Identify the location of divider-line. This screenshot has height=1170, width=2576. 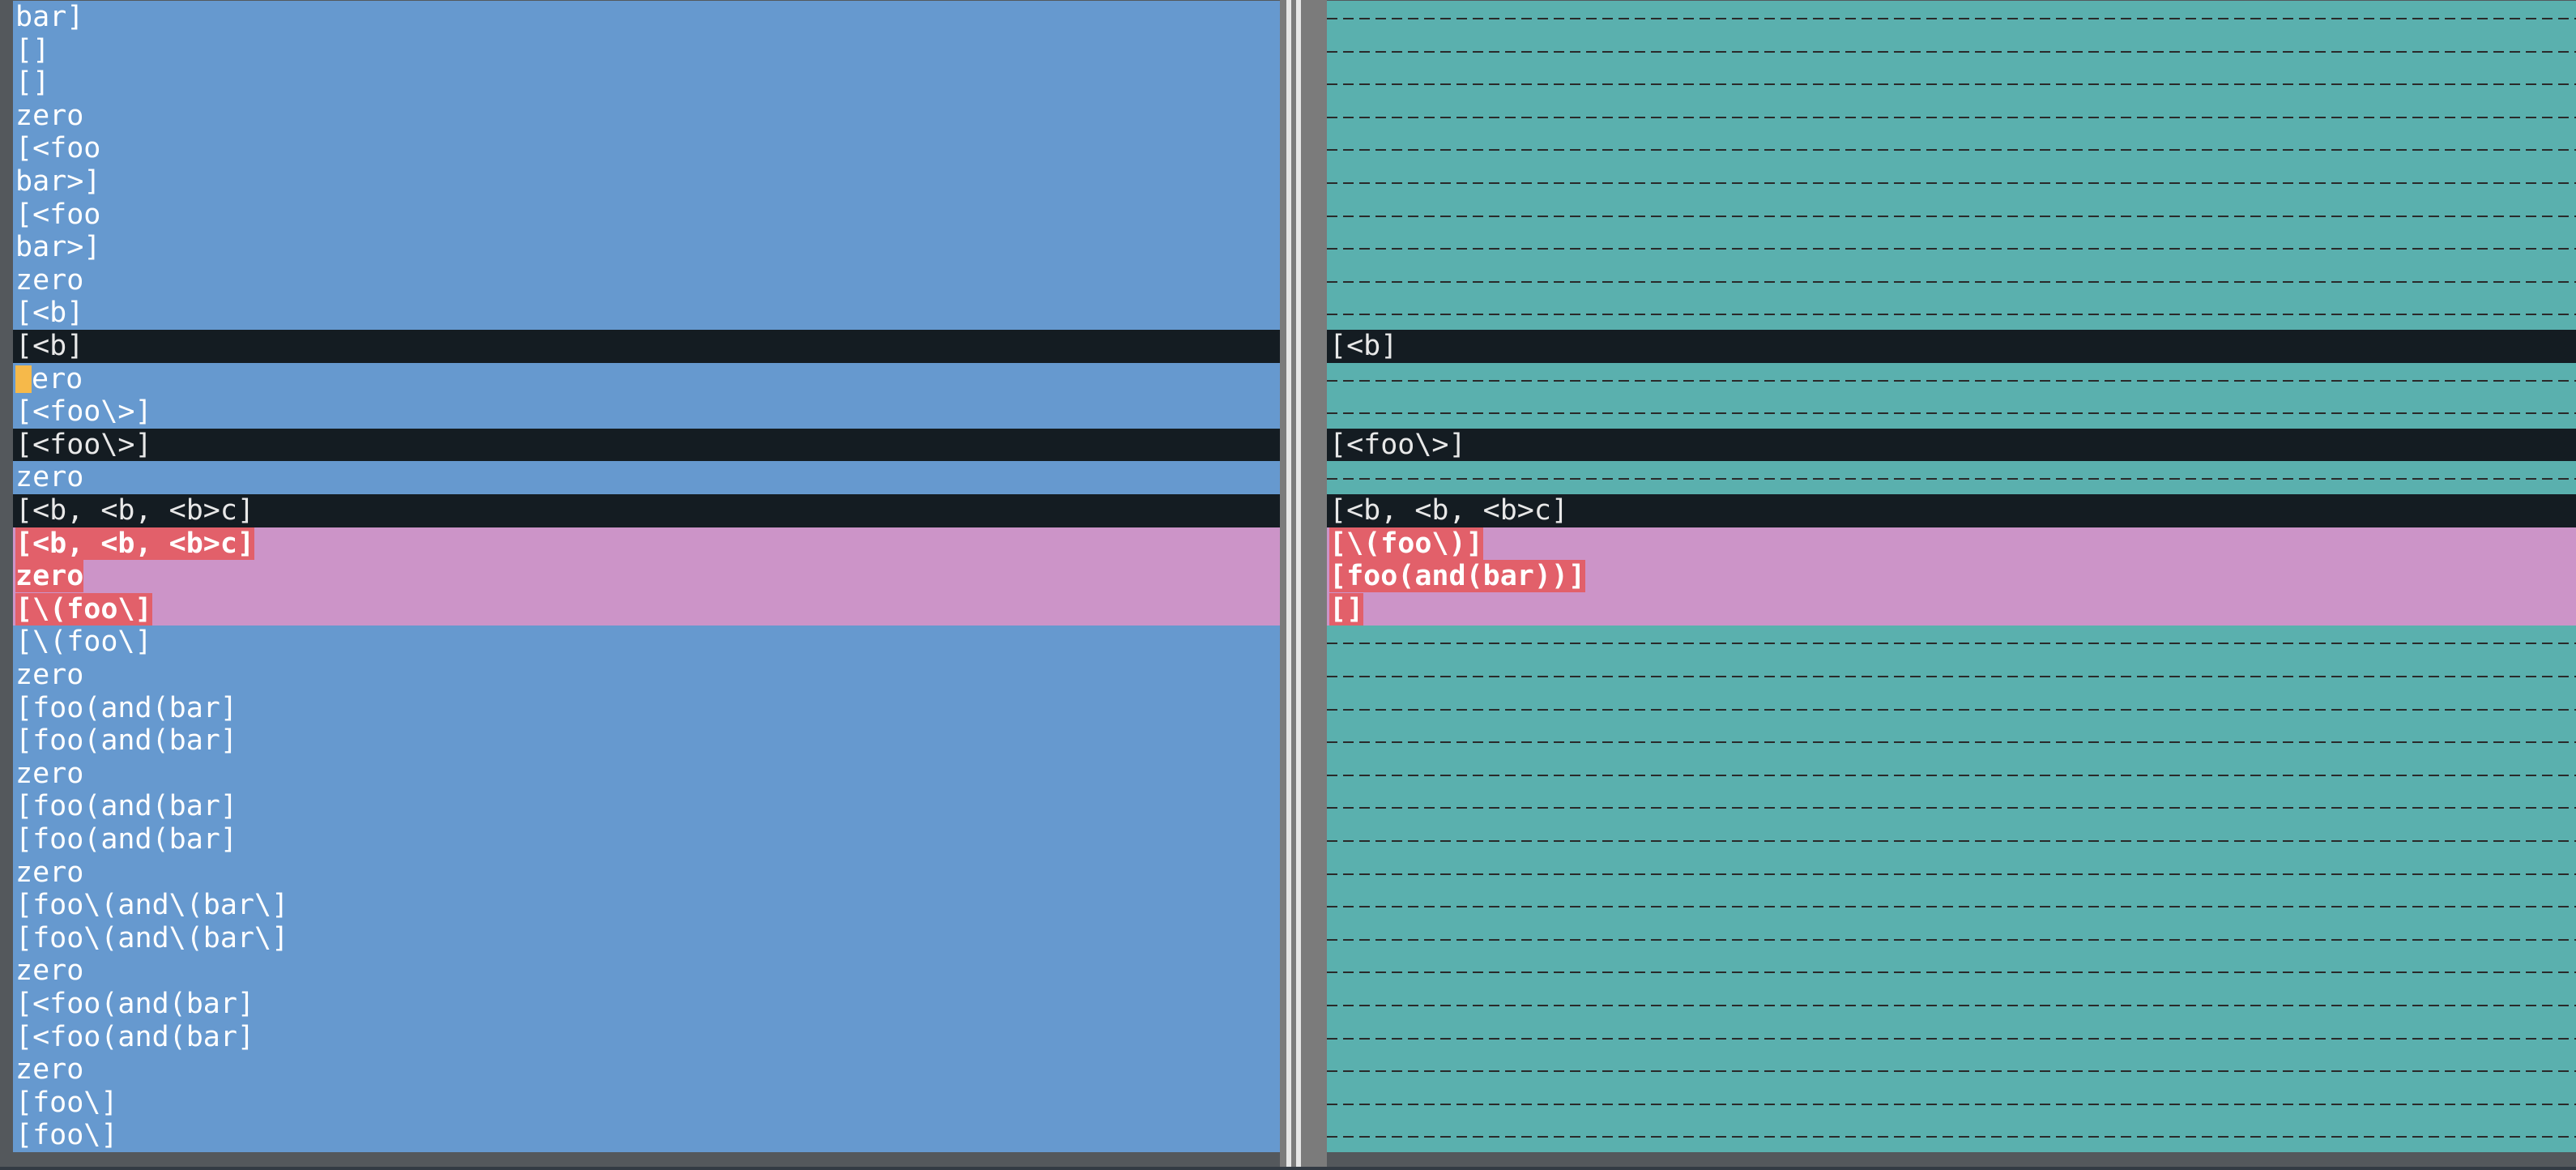
(1288, 585).